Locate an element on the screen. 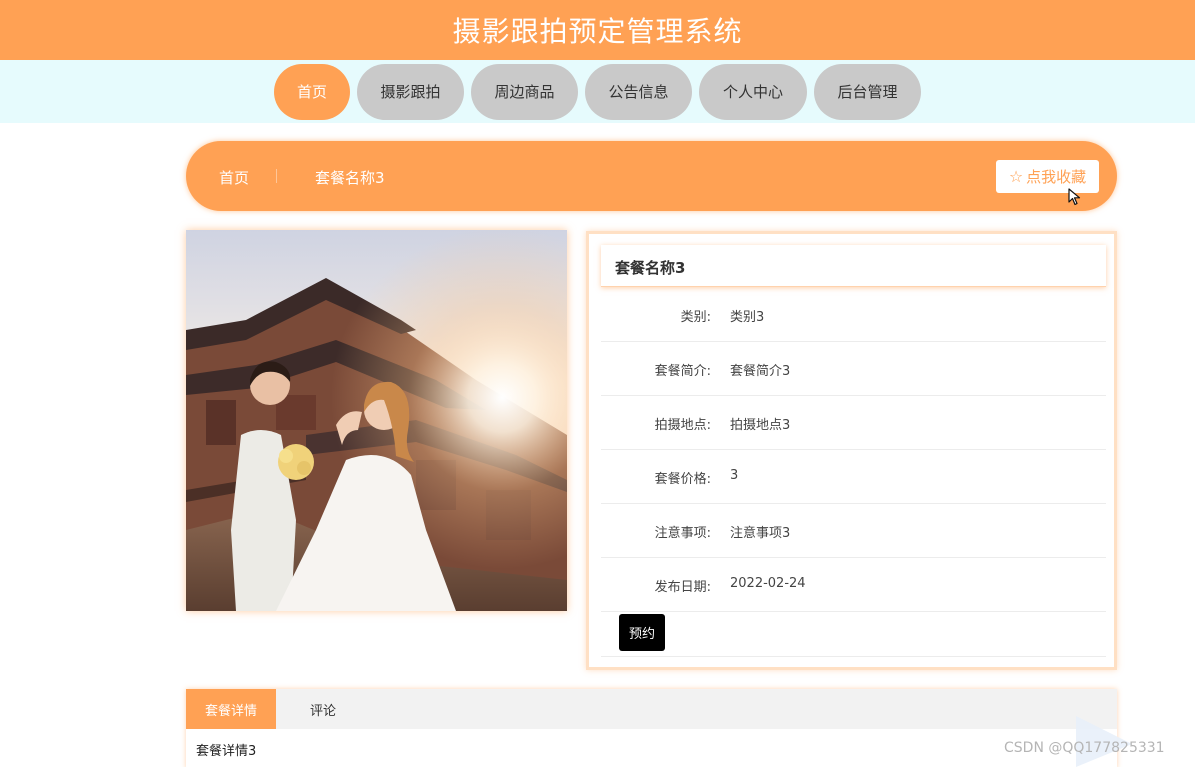 Image resolution: width=1195 pixels, height=767 pixels. info-value: 3 is located at coordinates (734, 475).